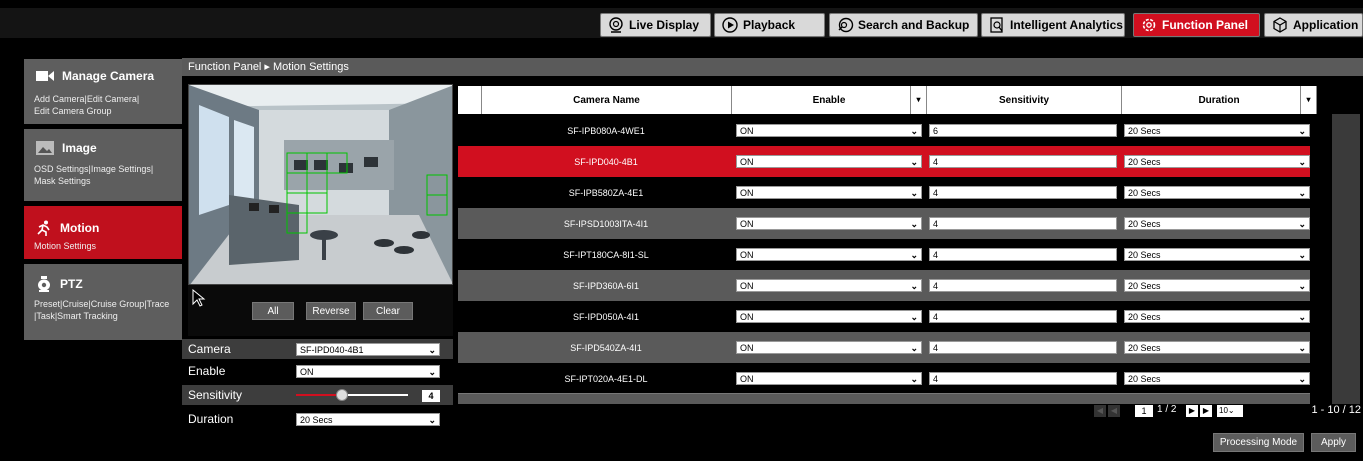 This screenshot has height=461, width=1363. What do you see at coordinates (772, 67) in the screenshot?
I see `breadcrumb: Function Panel ▸ Motion Settings` at bounding box center [772, 67].